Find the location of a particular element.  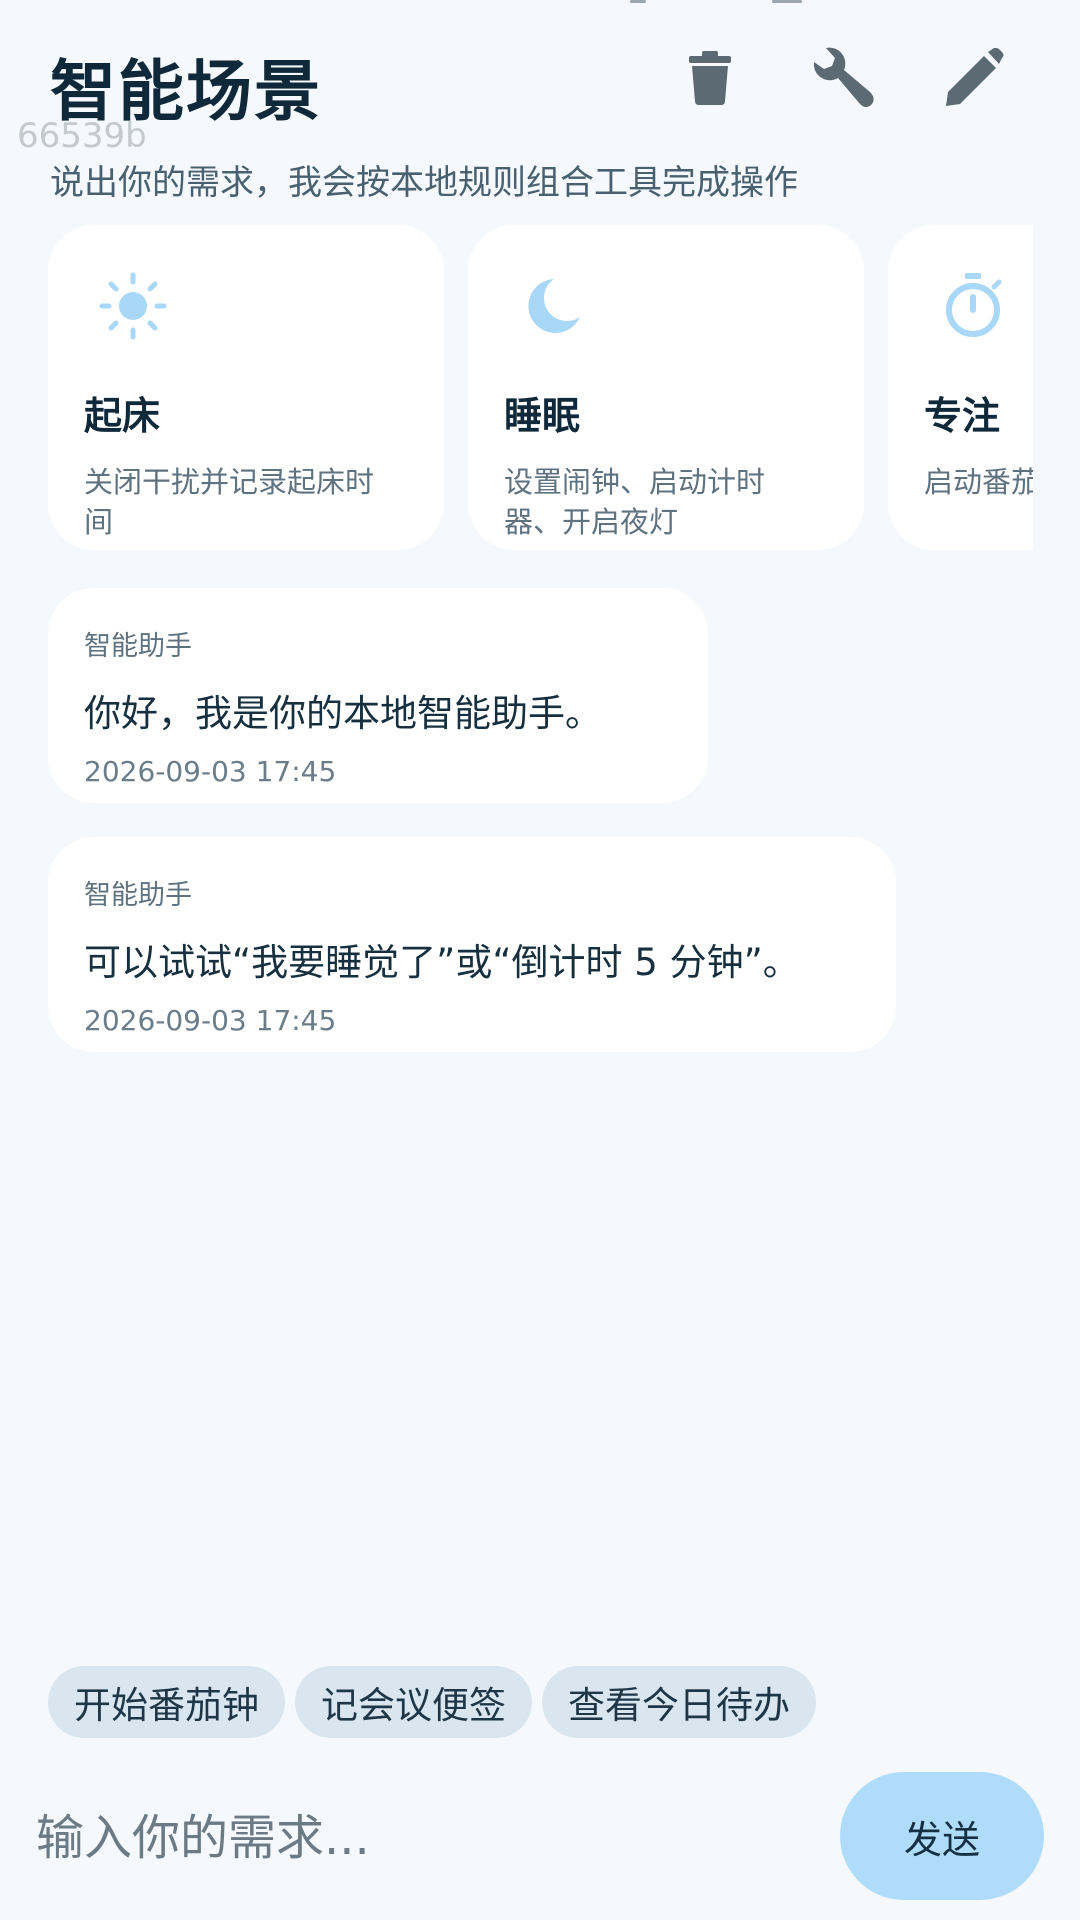

wrench-icon is located at coordinates (843, 77).